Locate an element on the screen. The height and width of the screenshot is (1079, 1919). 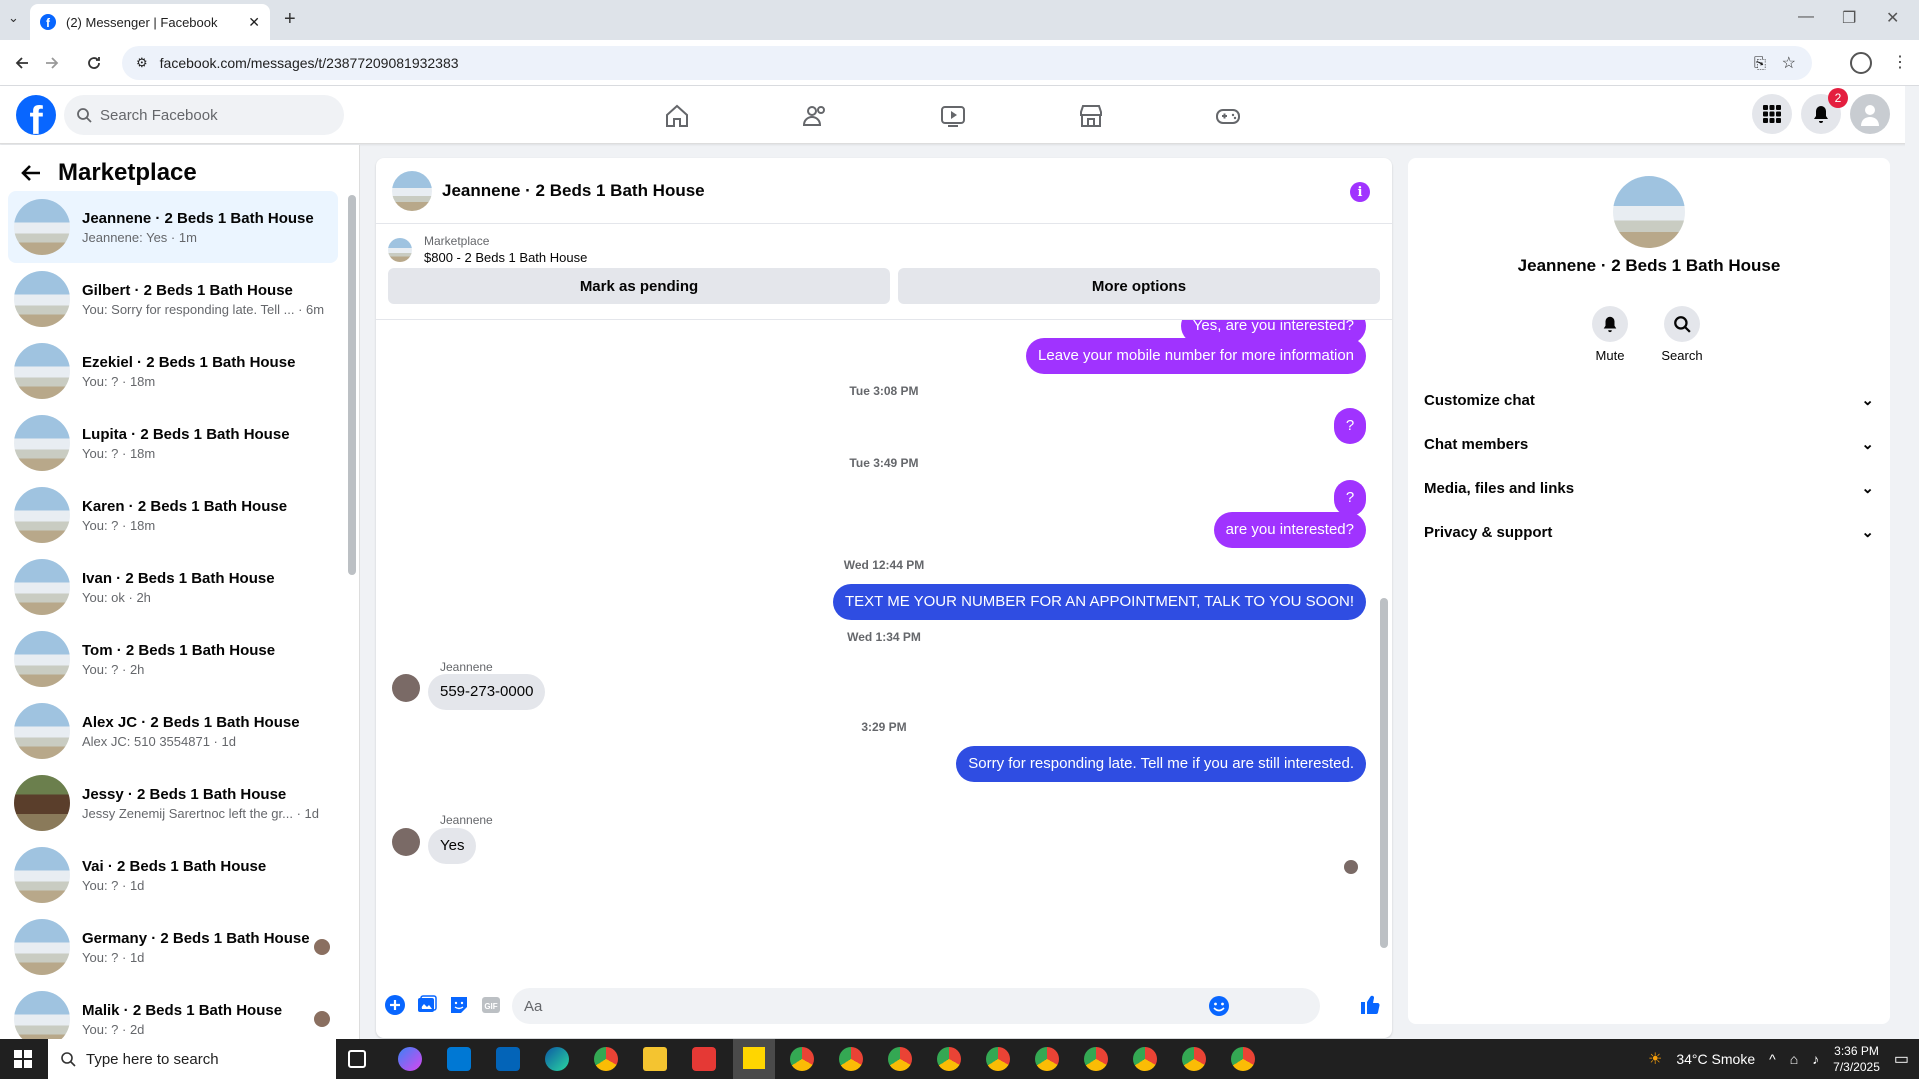
customize-chat-section: Customize chat ⌄ is located at coordinates (1649, 400).